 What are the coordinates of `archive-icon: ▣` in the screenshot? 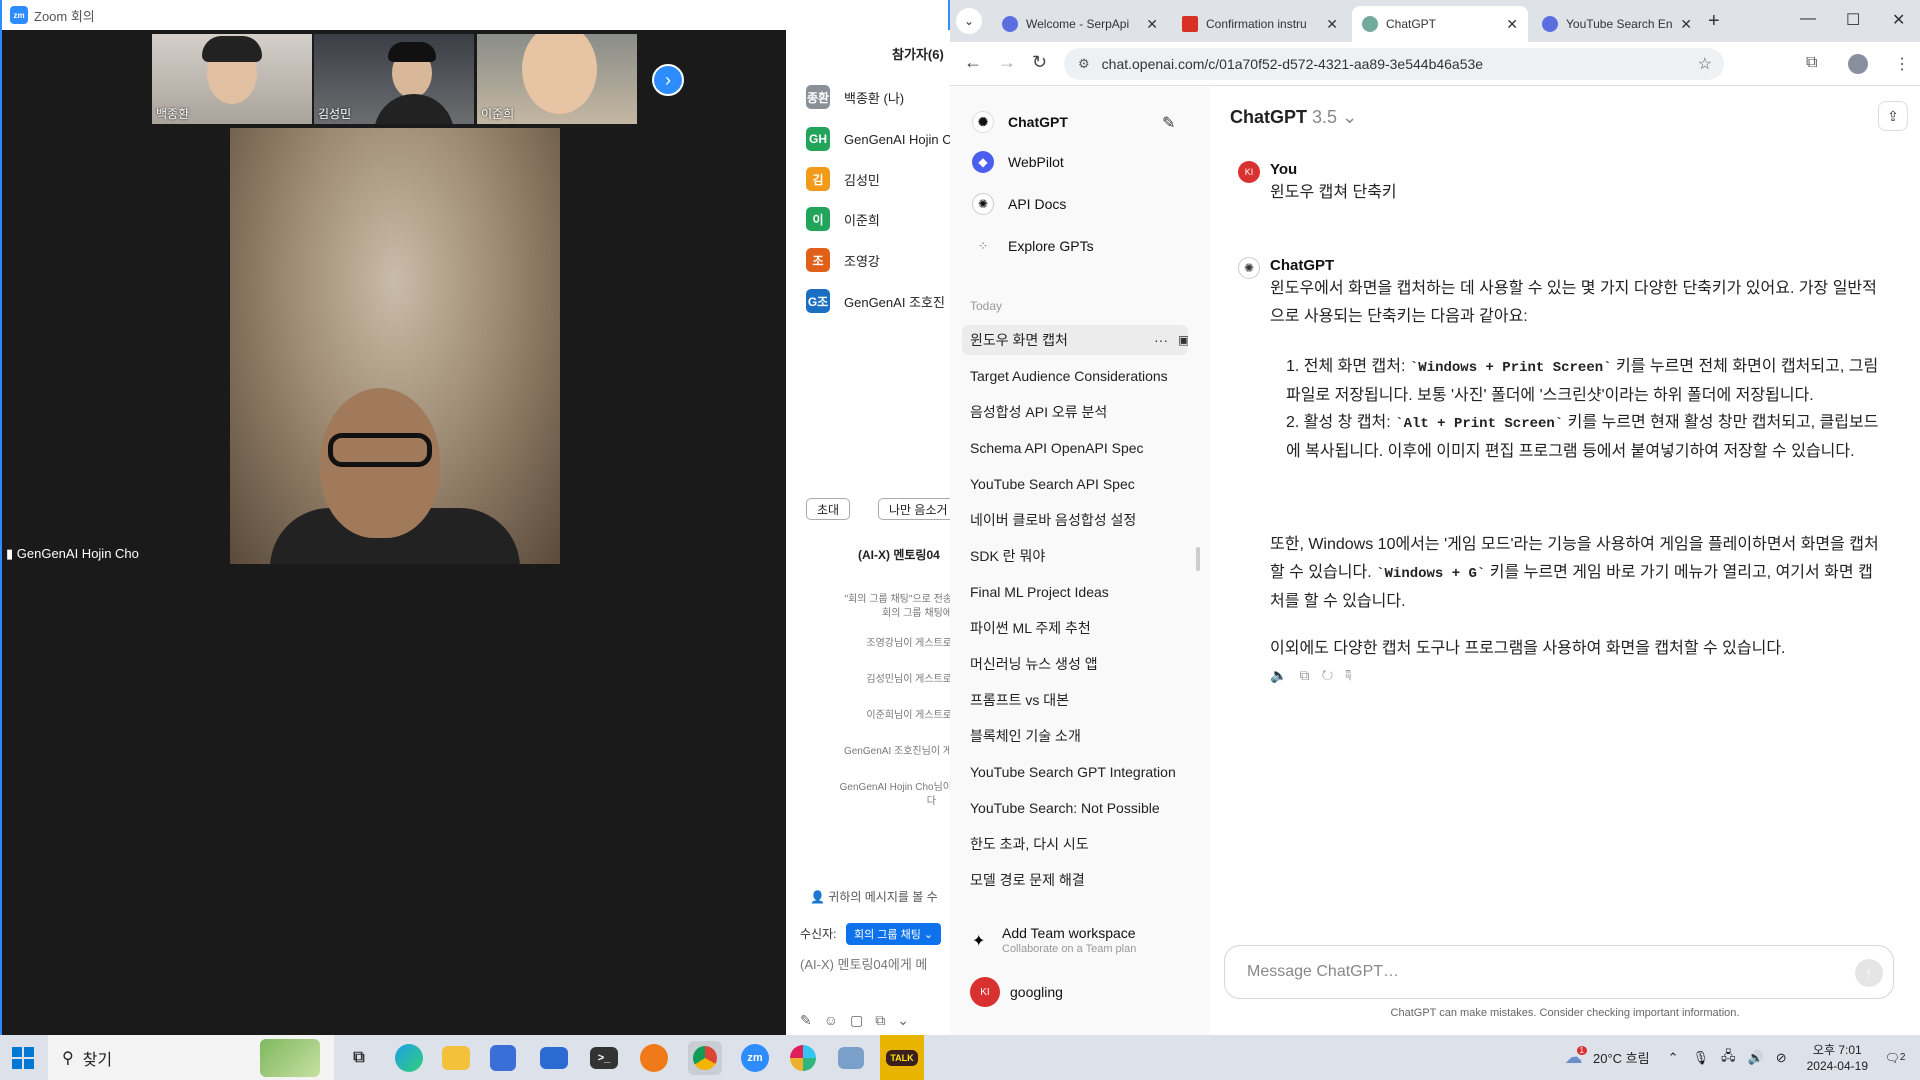 It's located at (1183, 340).